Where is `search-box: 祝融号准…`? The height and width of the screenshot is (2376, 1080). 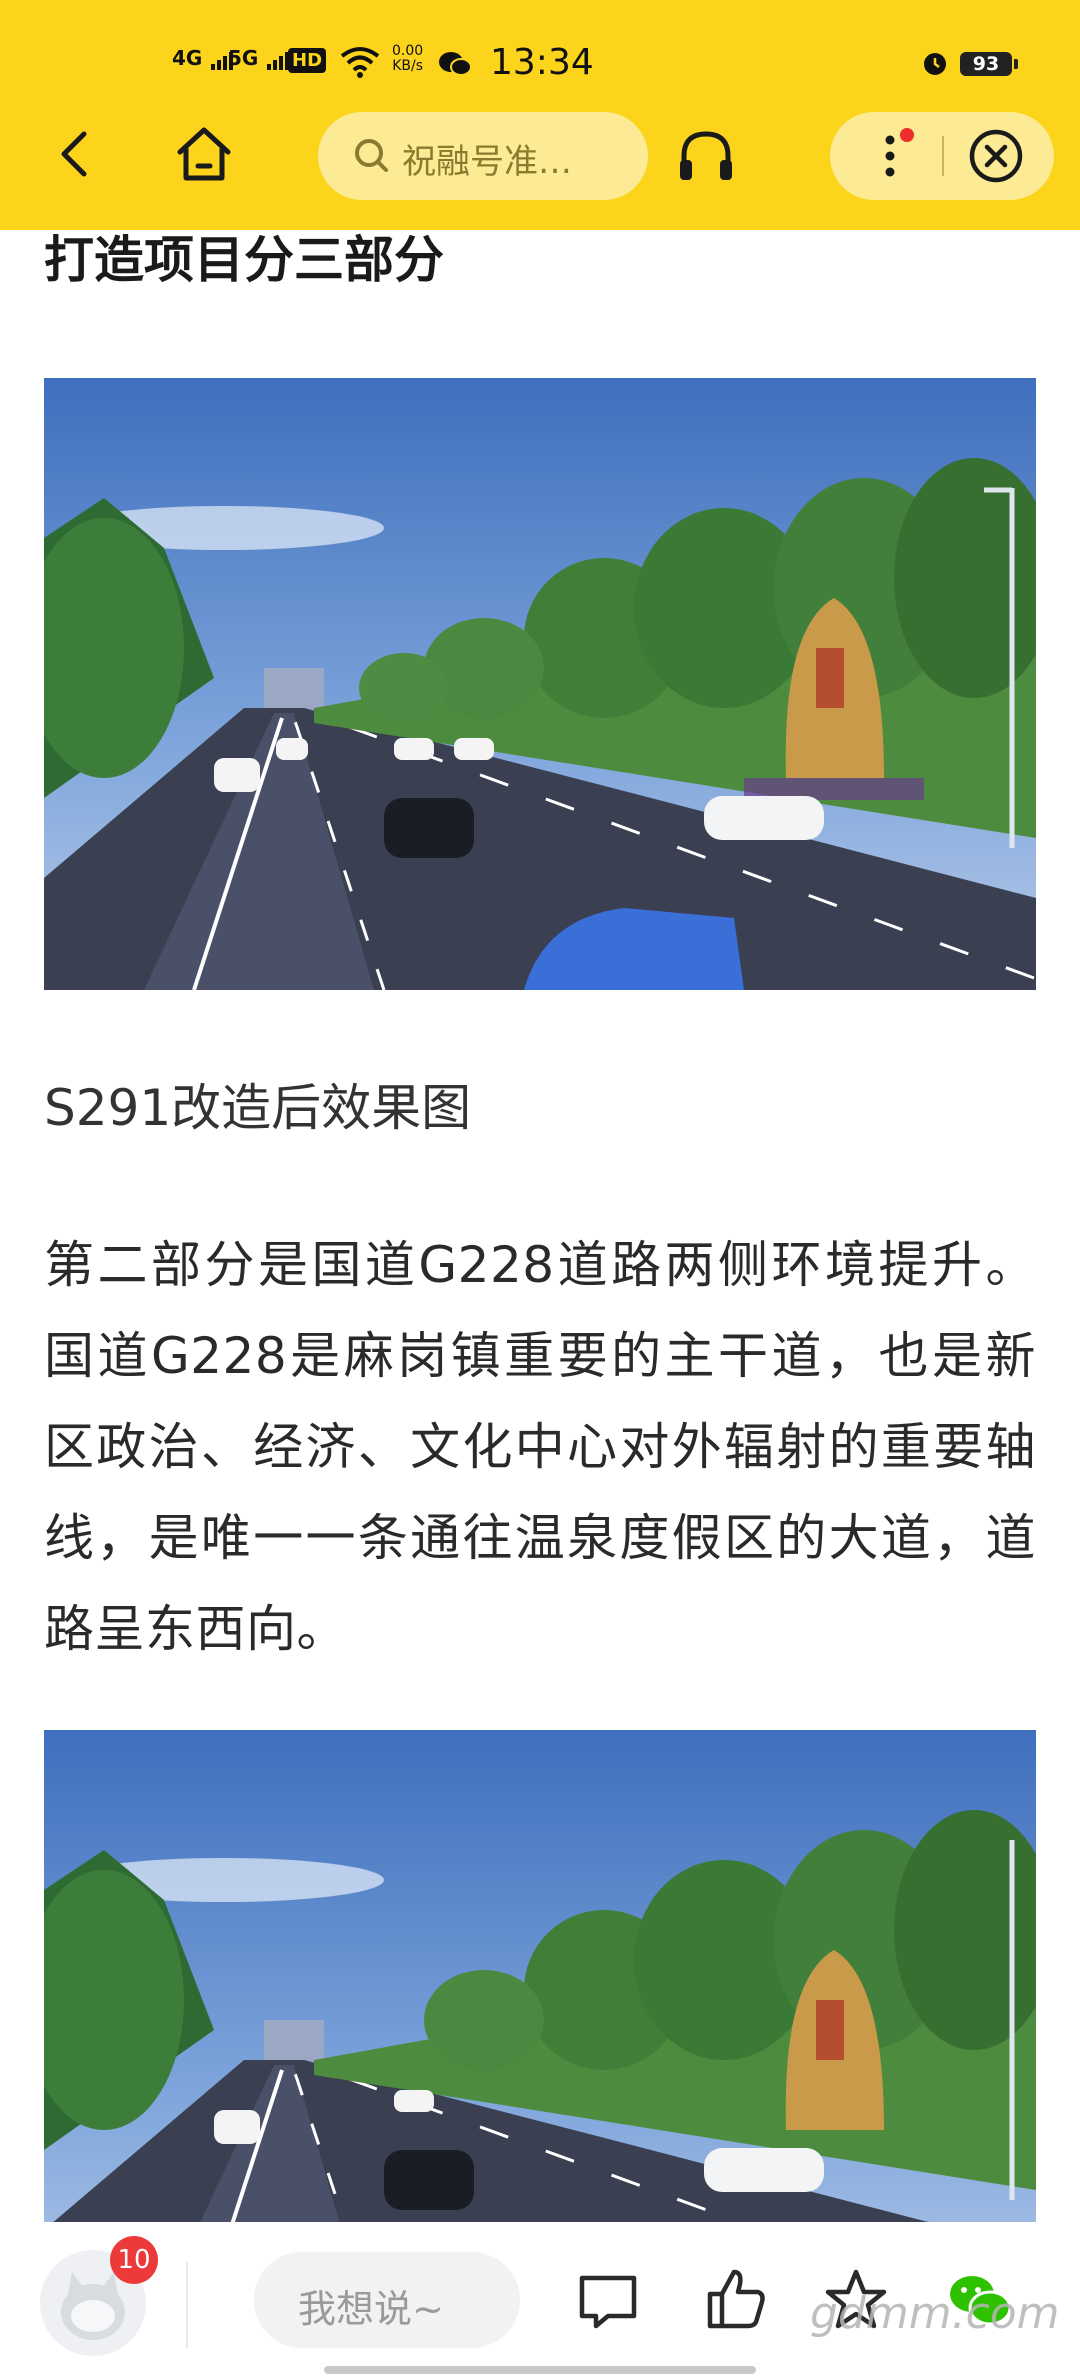 search-box: 祝融号准… is located at coordinates (483, 156).